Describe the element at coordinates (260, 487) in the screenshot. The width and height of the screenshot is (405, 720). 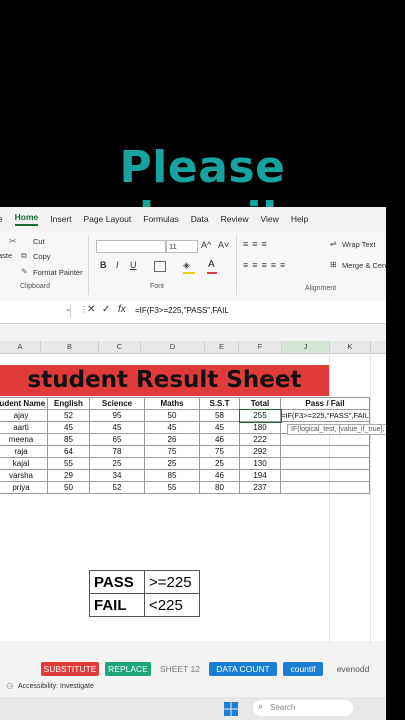
I see `cell: 237` at that location.